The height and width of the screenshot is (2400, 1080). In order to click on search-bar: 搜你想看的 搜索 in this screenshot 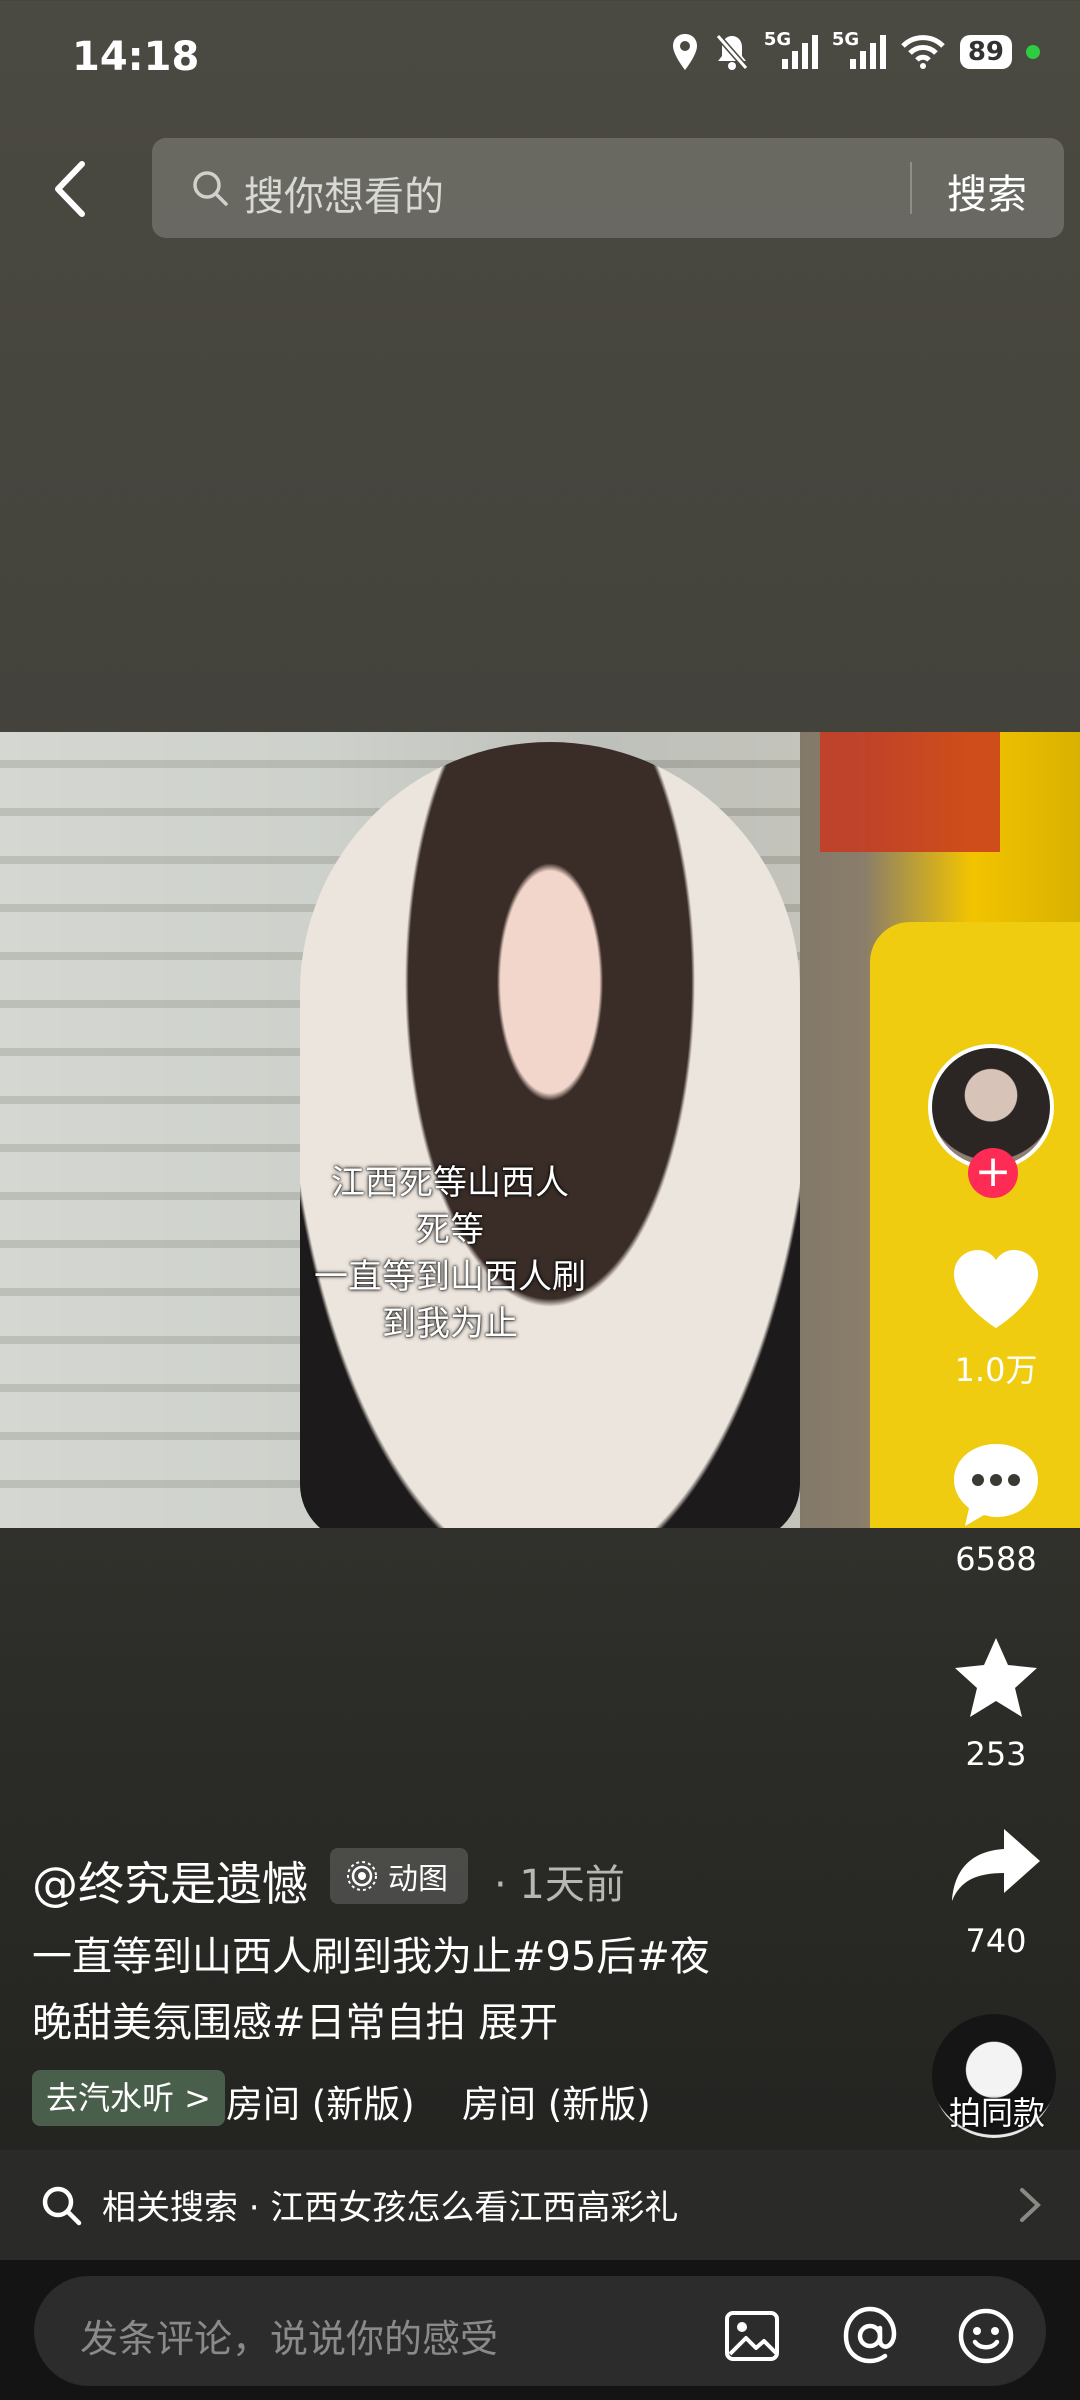, I will do `click(608, 188)`.